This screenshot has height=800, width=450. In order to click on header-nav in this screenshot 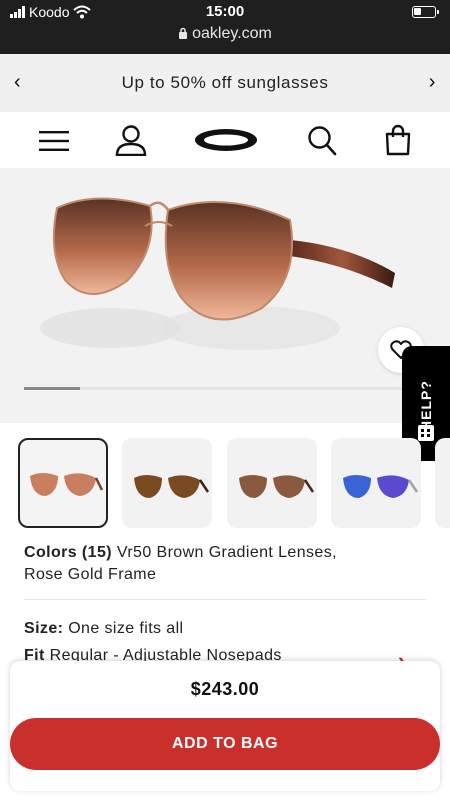, I will do `click(225, 140)`.